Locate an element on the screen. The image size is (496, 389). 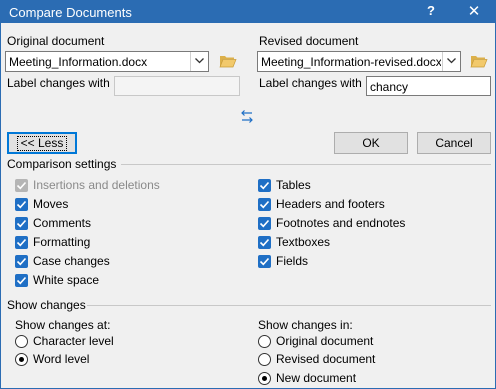
help-button: ? is located at coordinates (431, 12).